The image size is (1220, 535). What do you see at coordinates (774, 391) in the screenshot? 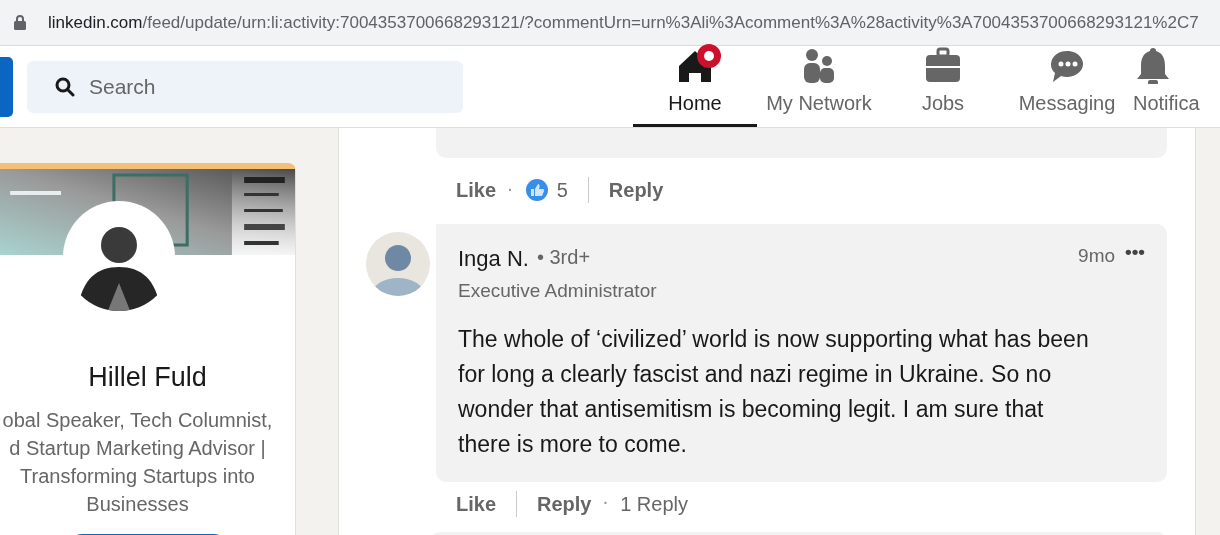
I see `comment-text: The whole of ‘civilized’ world is now supporting what has been for long a clearly fascist and nazi regime in Ukraine. So no wonder that antisemitism is becoming legit. I am sure that there is more to come.` at bounding box center [774, 391].